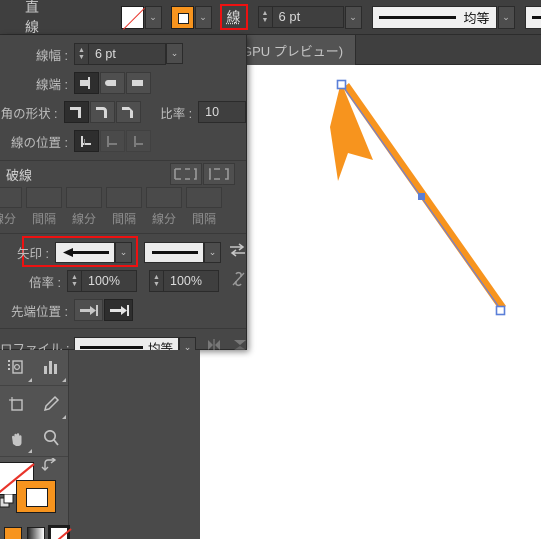 The image size is (541, 539). I want to click on tip-beyond-button, so click(118, 310).